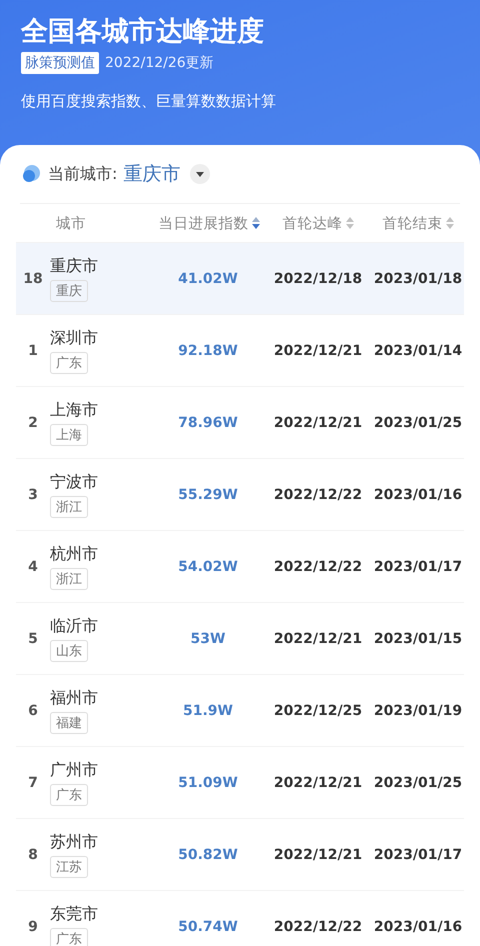  What do you see at coordinates (208, 710) in the screenshot?
I see `index-value: 51.9W` at bounding box center [208, 710].